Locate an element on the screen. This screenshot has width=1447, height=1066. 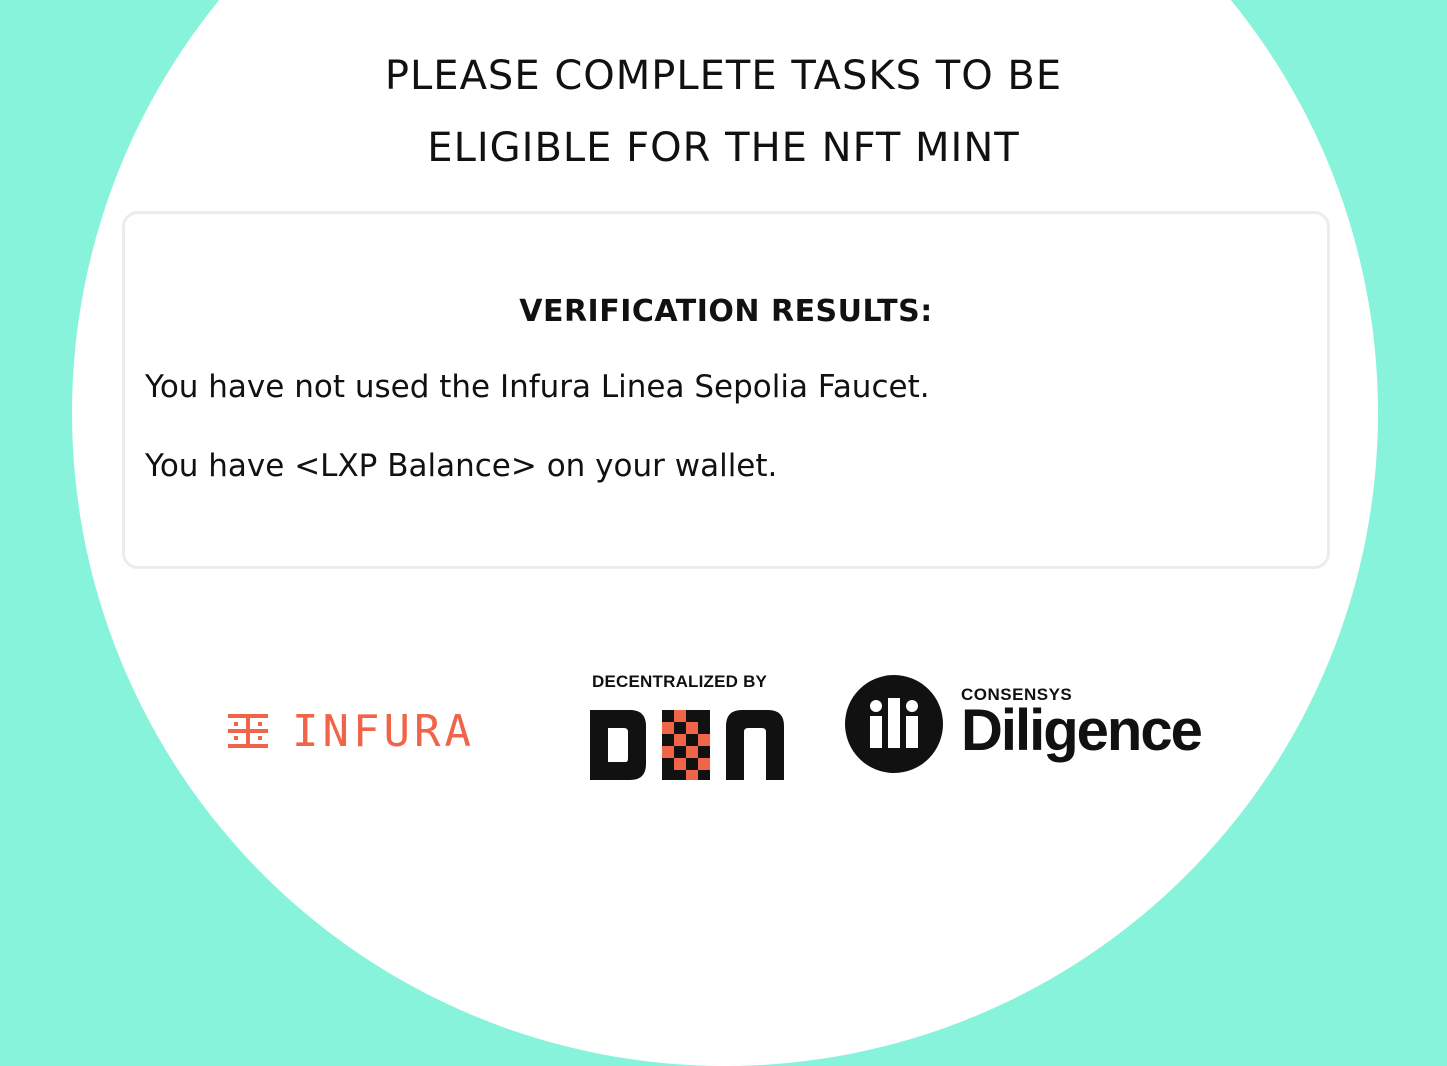
diligence-text: Diligence is located at coordinates (1082, 730).